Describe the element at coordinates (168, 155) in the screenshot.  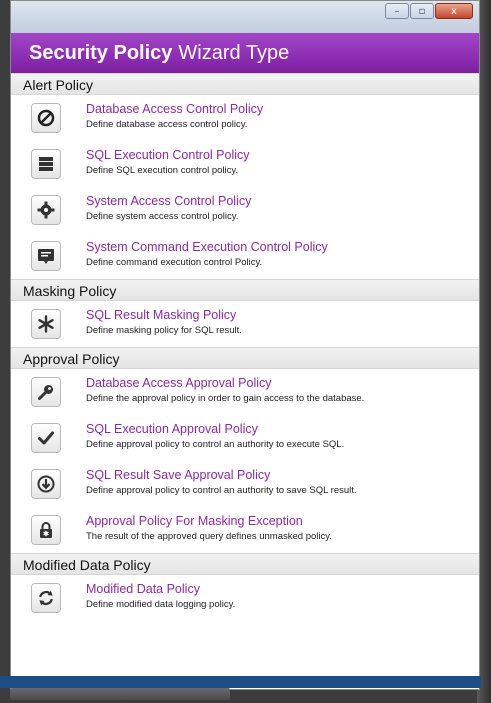
I see `item-title: SQL Execution Control Policy` at that location.